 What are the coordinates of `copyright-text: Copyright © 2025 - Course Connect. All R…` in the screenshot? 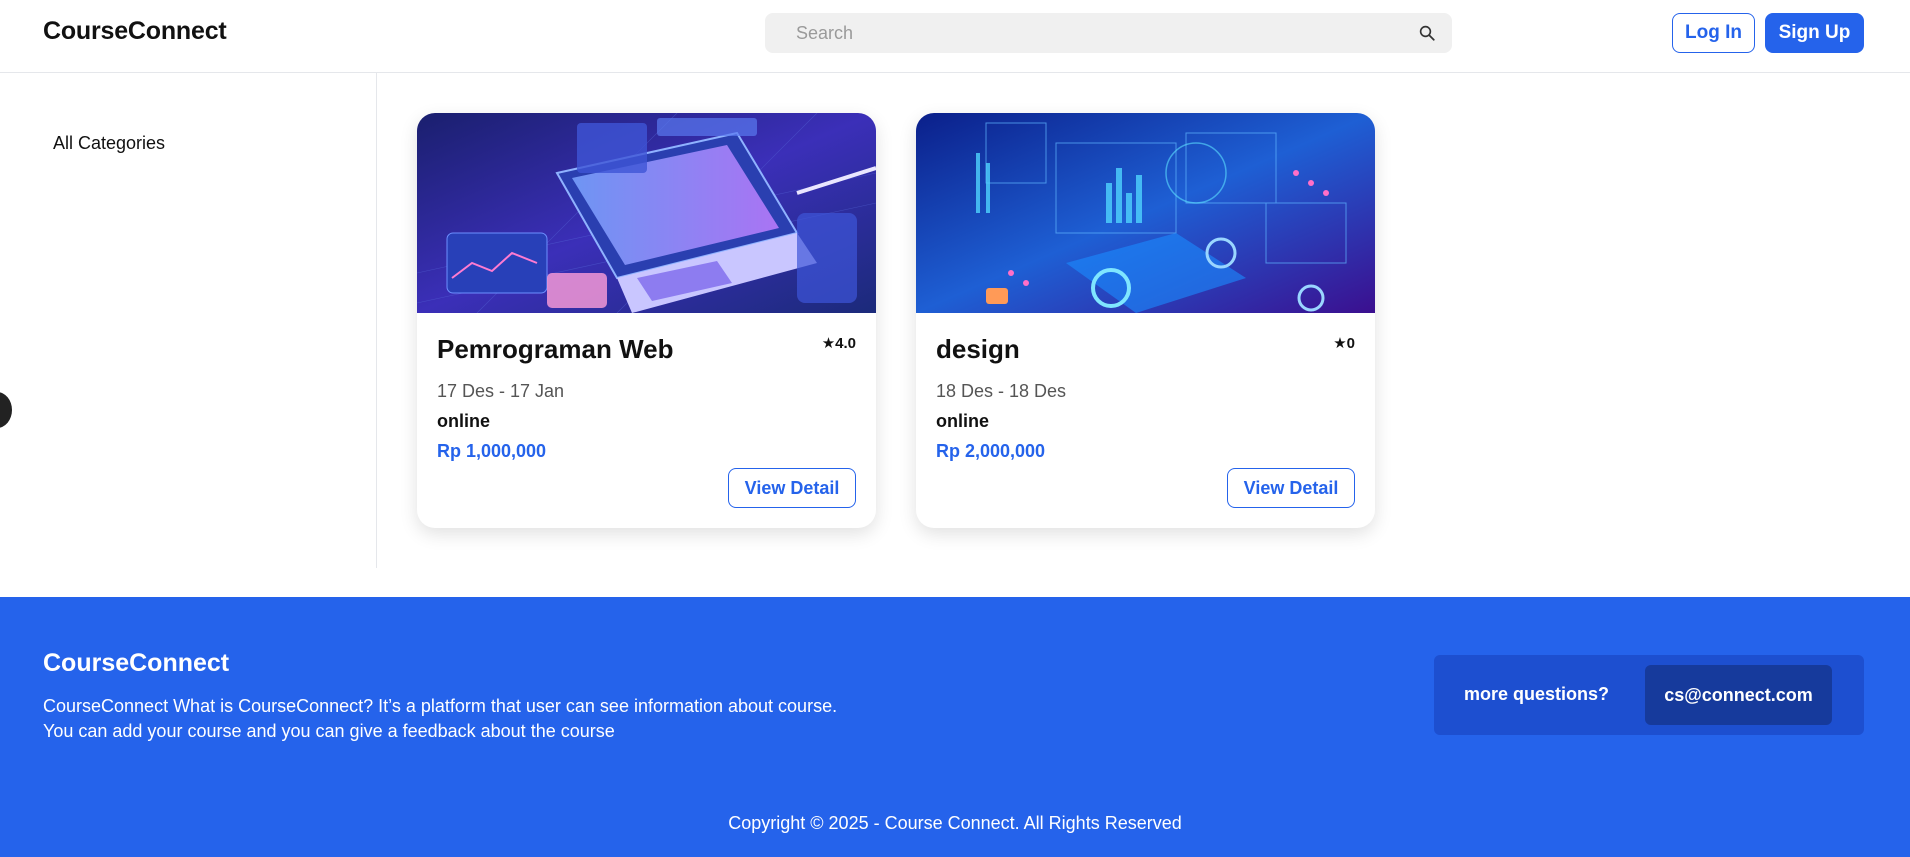 It's located at (955, 823).